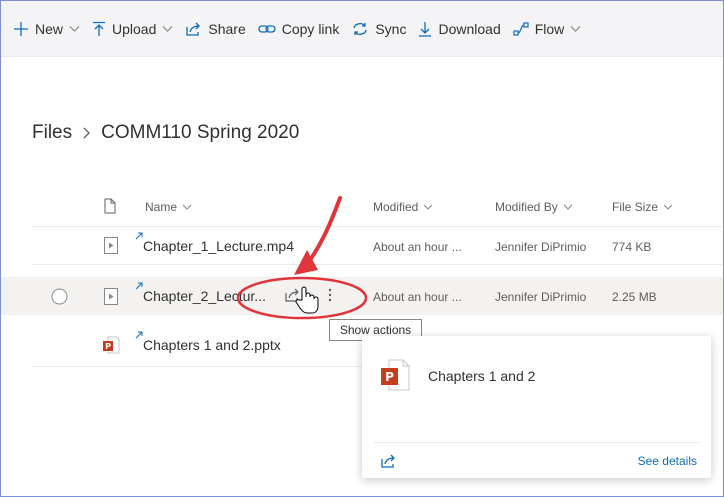 Image resolution: width=724 pixels, height=497 pixels. What do you see at coordinates (536, 442) in the screenshot?
I see `card-divider` at bounding box center [536, 442].